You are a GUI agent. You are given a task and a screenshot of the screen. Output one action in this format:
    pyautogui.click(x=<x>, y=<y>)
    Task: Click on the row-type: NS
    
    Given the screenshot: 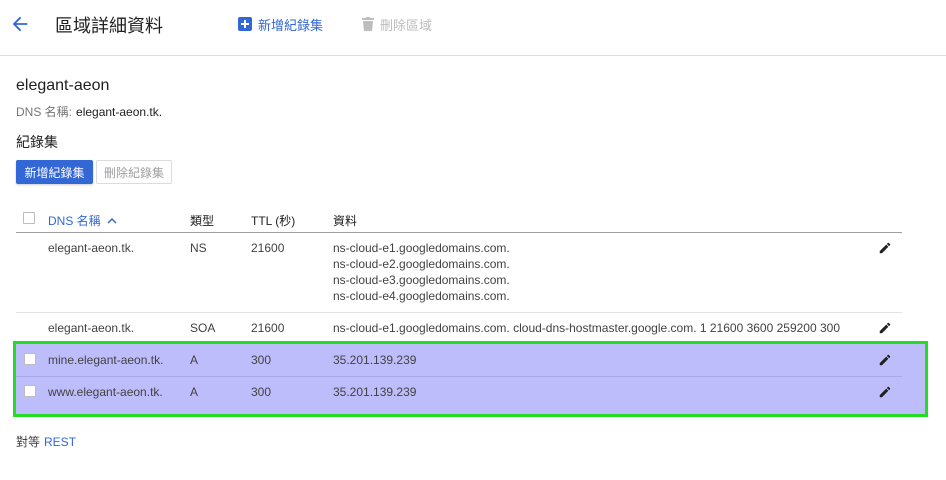 What is the action you would take?
    pyautogui.click(x=198, y=248)
    